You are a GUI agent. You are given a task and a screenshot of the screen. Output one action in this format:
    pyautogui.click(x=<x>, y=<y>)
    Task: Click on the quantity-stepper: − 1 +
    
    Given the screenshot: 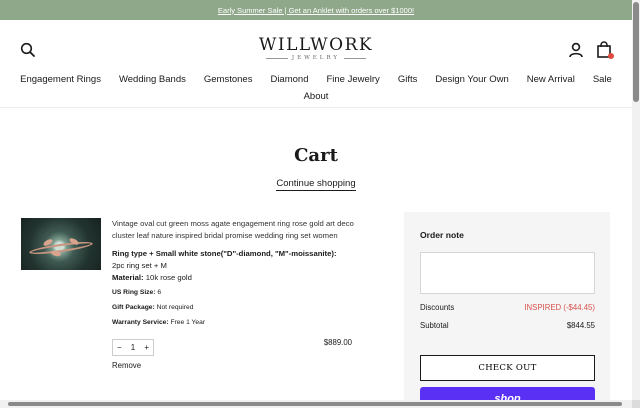 What is the action you would take?
    pyautogui.click(x=133, y=347)
    